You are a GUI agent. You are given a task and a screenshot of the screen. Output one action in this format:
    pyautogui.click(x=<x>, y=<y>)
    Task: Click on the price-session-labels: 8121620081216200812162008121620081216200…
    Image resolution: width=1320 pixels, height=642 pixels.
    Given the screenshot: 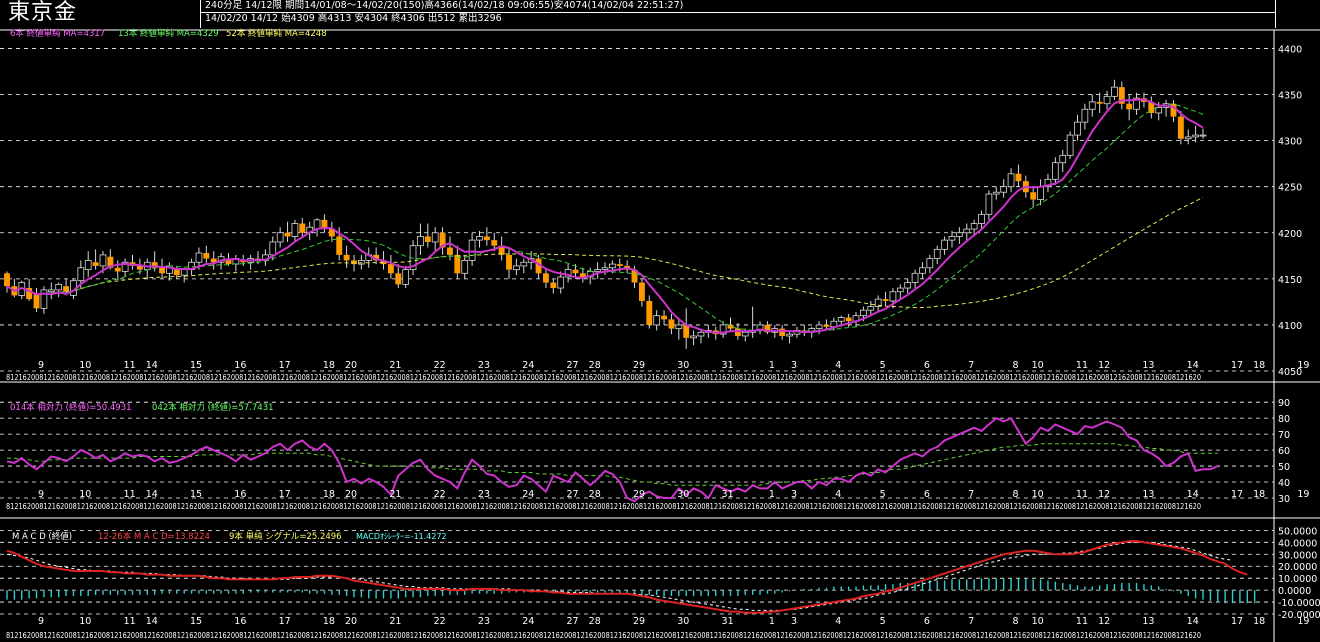 What is the action you would take?
    pyautogui.click(x=603, y=377)
    